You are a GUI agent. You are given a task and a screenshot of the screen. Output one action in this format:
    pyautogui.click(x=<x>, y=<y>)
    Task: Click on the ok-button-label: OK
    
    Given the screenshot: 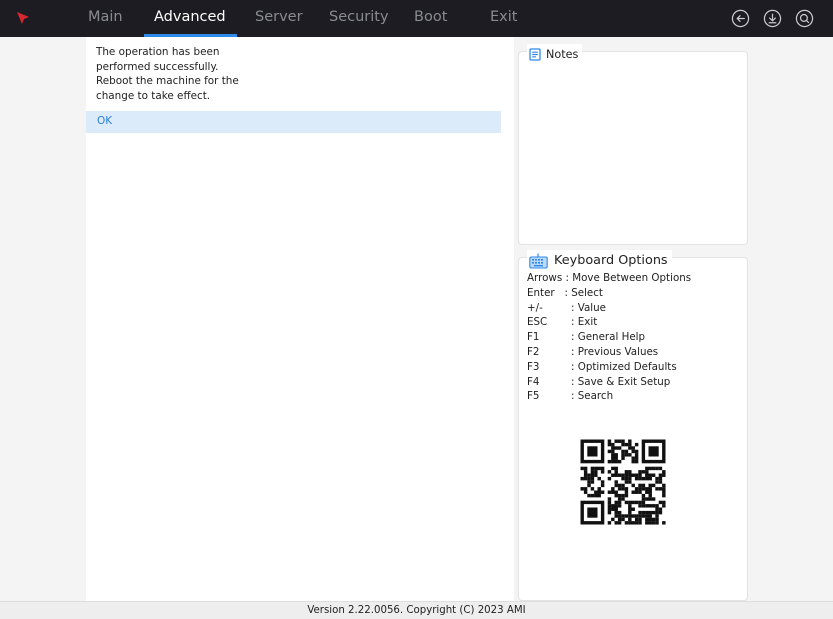 What is the action you would take?
    pyautogui.click(x=105, y=121)
    